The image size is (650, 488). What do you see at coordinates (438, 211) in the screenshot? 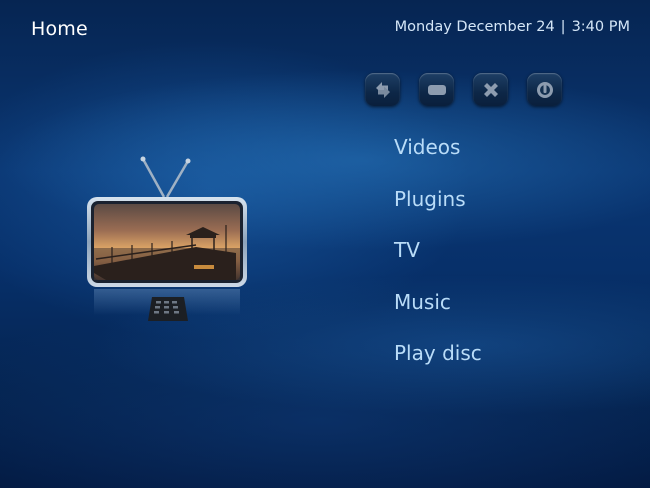
I see `menu-item-plugins: Plugins` at bounding box center [438, 211].